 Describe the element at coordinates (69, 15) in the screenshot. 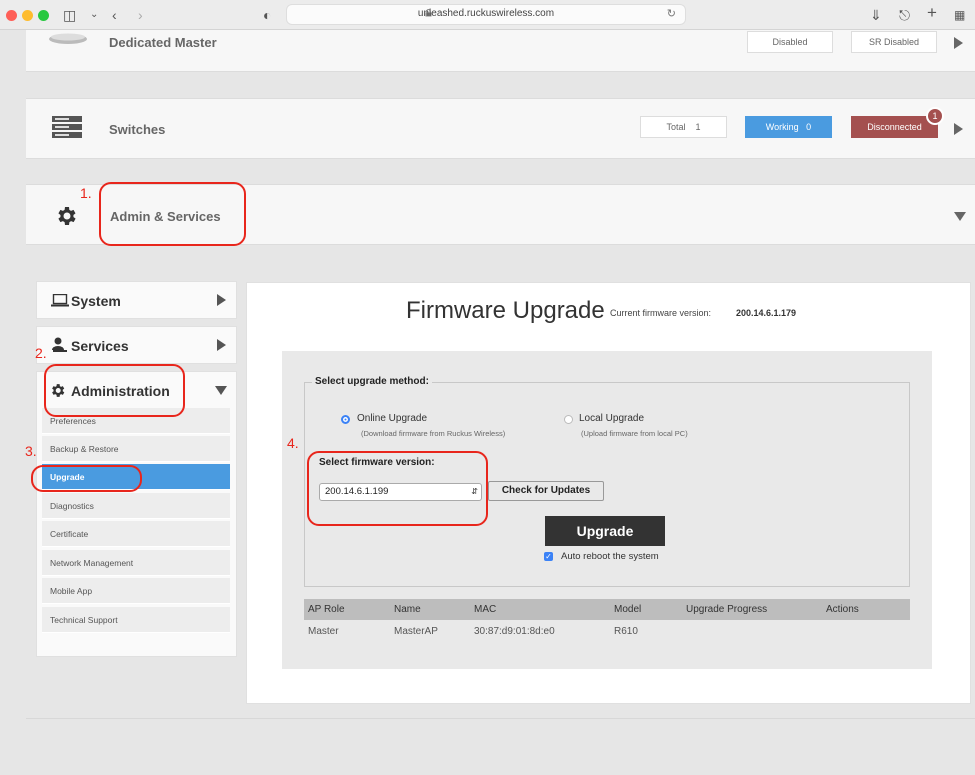

I see `sidebar-toggle-icon: ◫` at that location.